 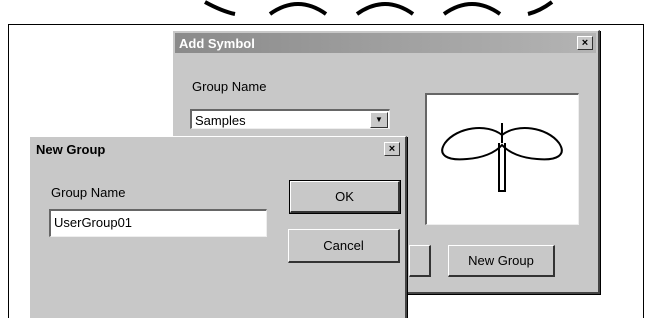 What do you see at coordinates (420, 261) in the screenshot?
I see `add-symbol-partial-button` at bounding box center [420, 261].